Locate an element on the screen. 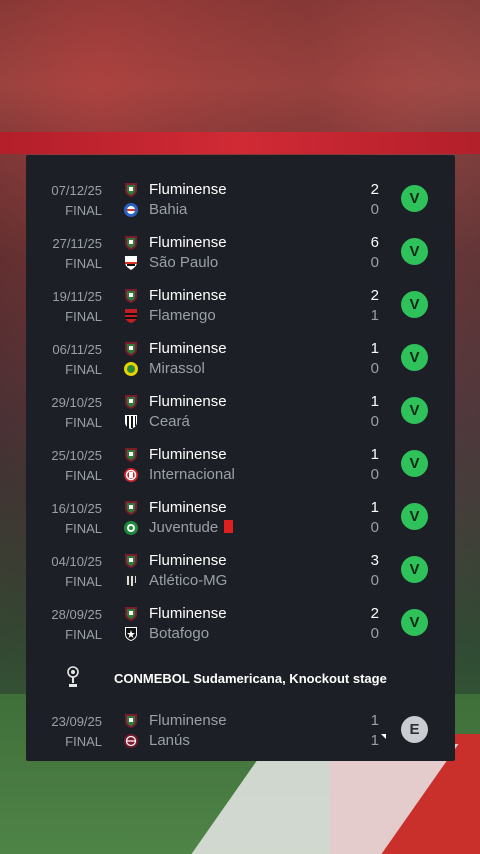 This screenshot has height=854, width=480. away-team: Ceará is located at coordinates (169, 421).